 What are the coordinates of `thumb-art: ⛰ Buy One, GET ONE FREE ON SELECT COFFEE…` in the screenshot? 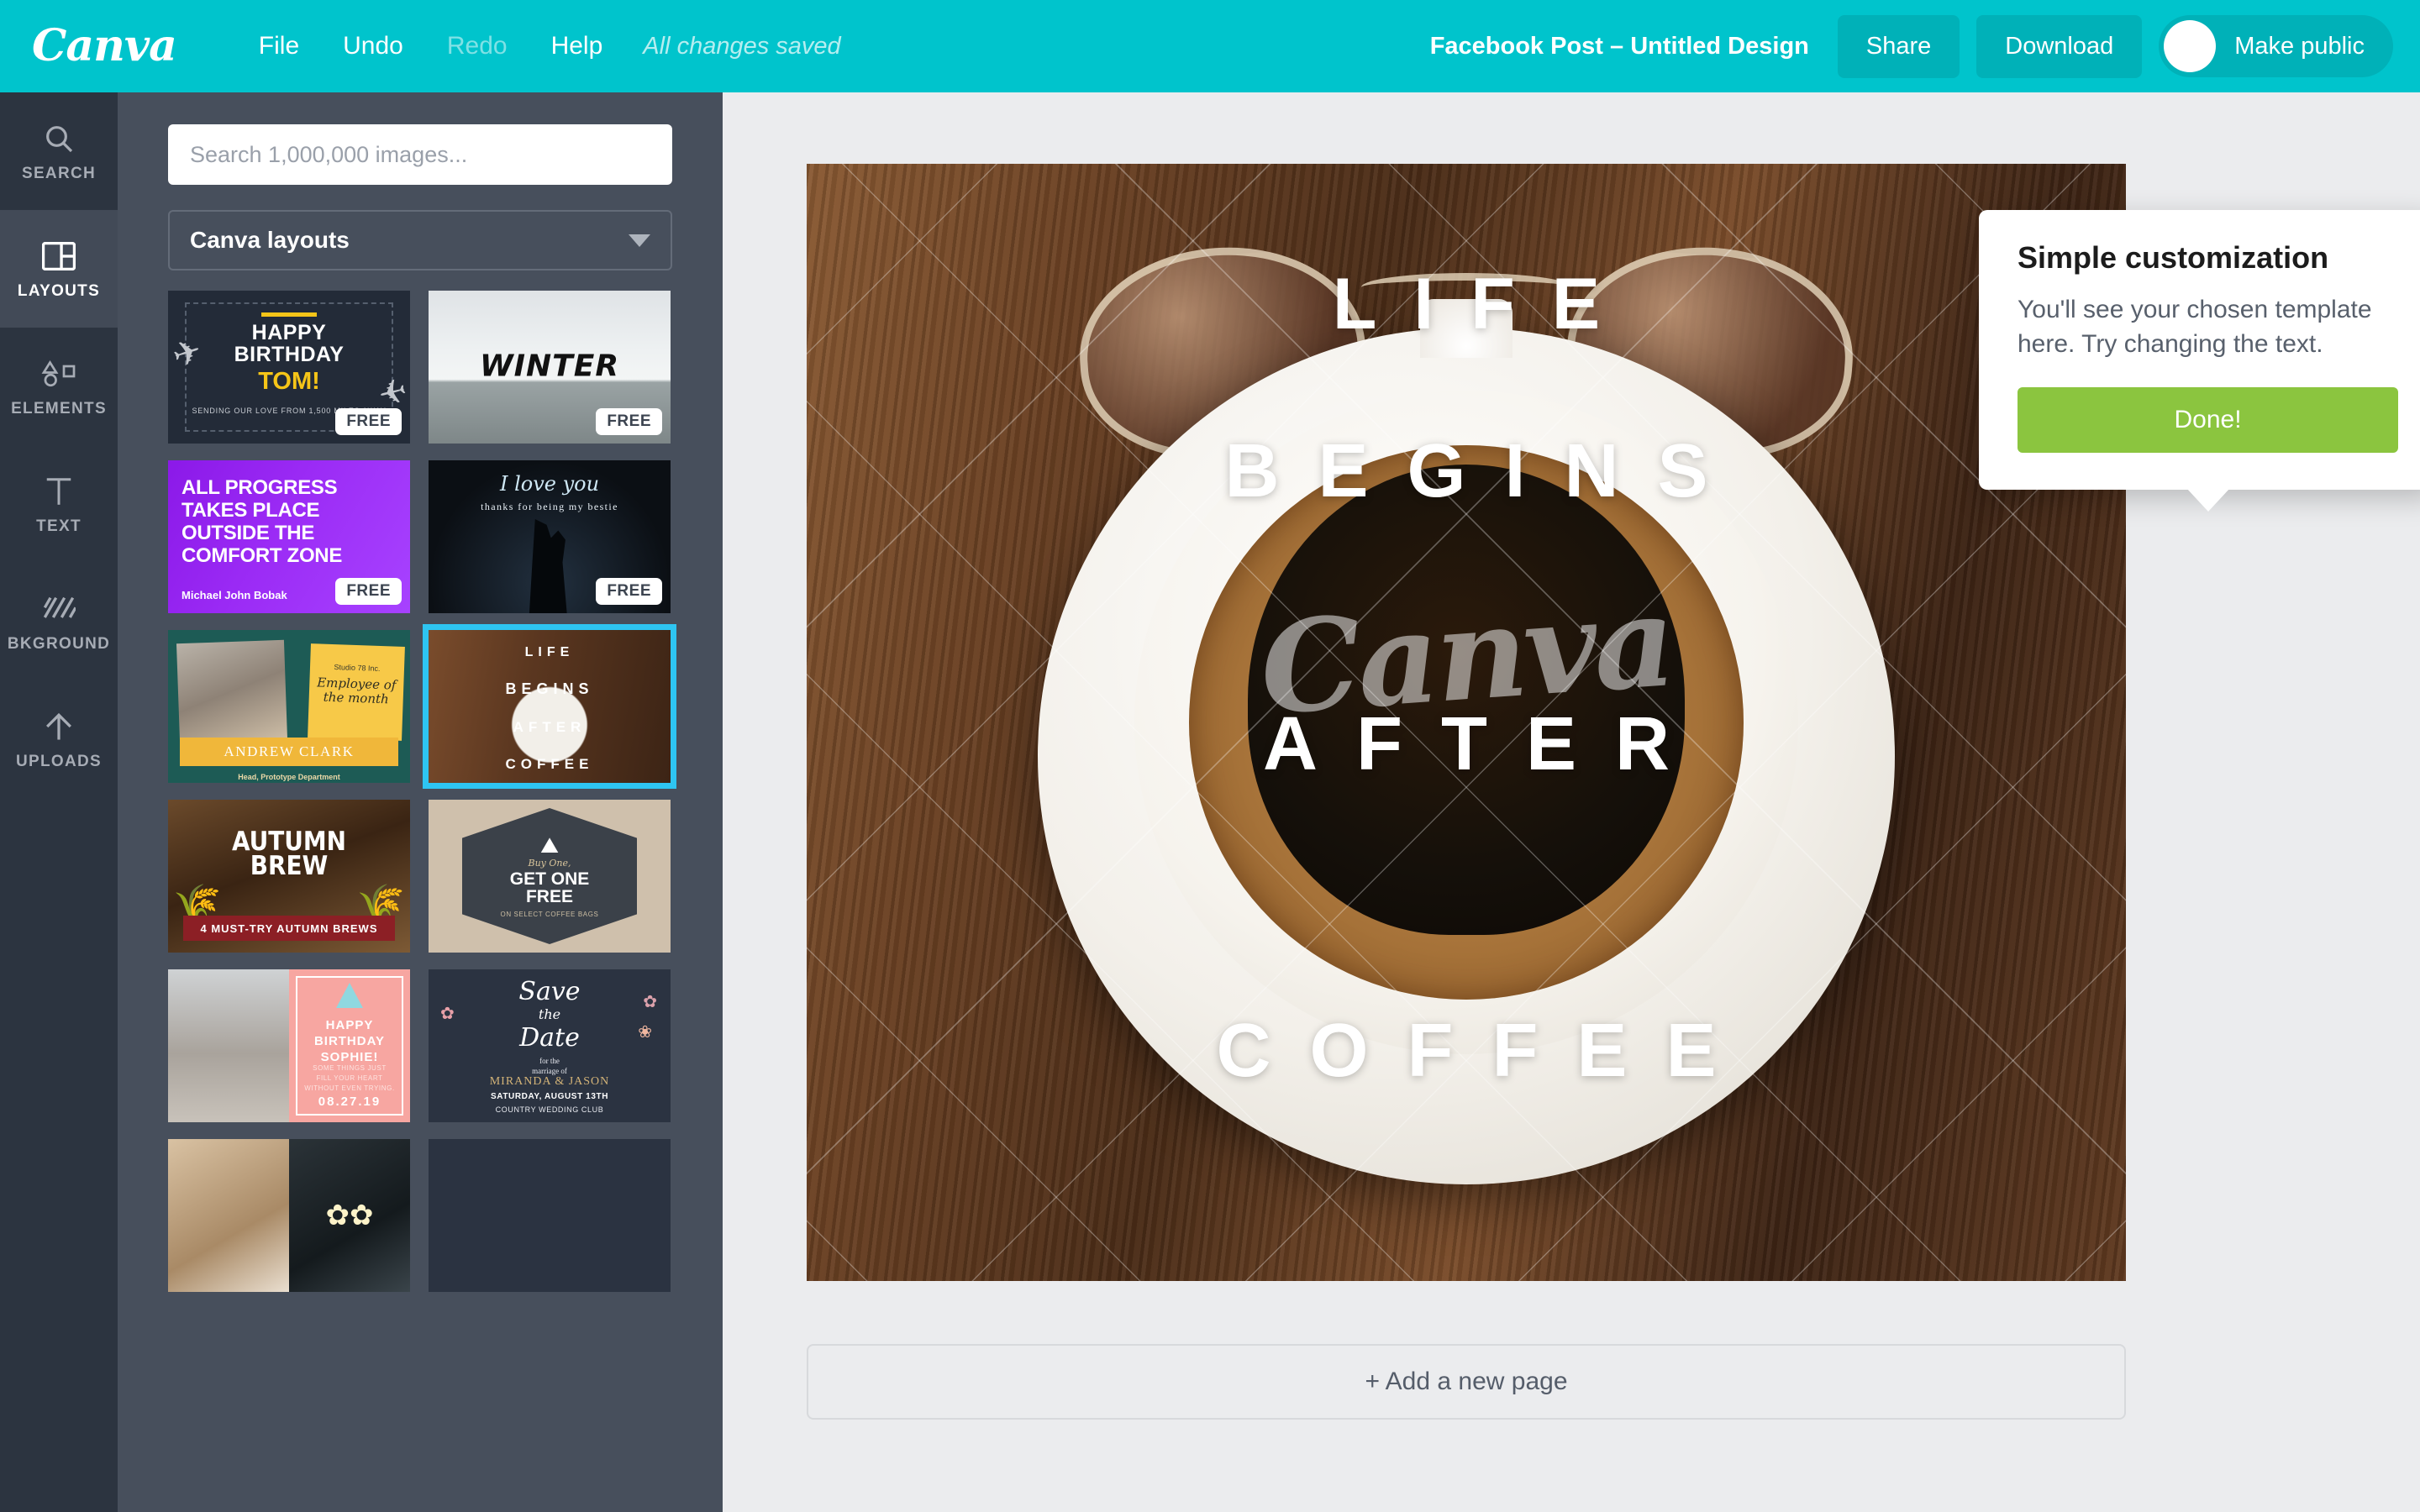 It's located at (550, 876).